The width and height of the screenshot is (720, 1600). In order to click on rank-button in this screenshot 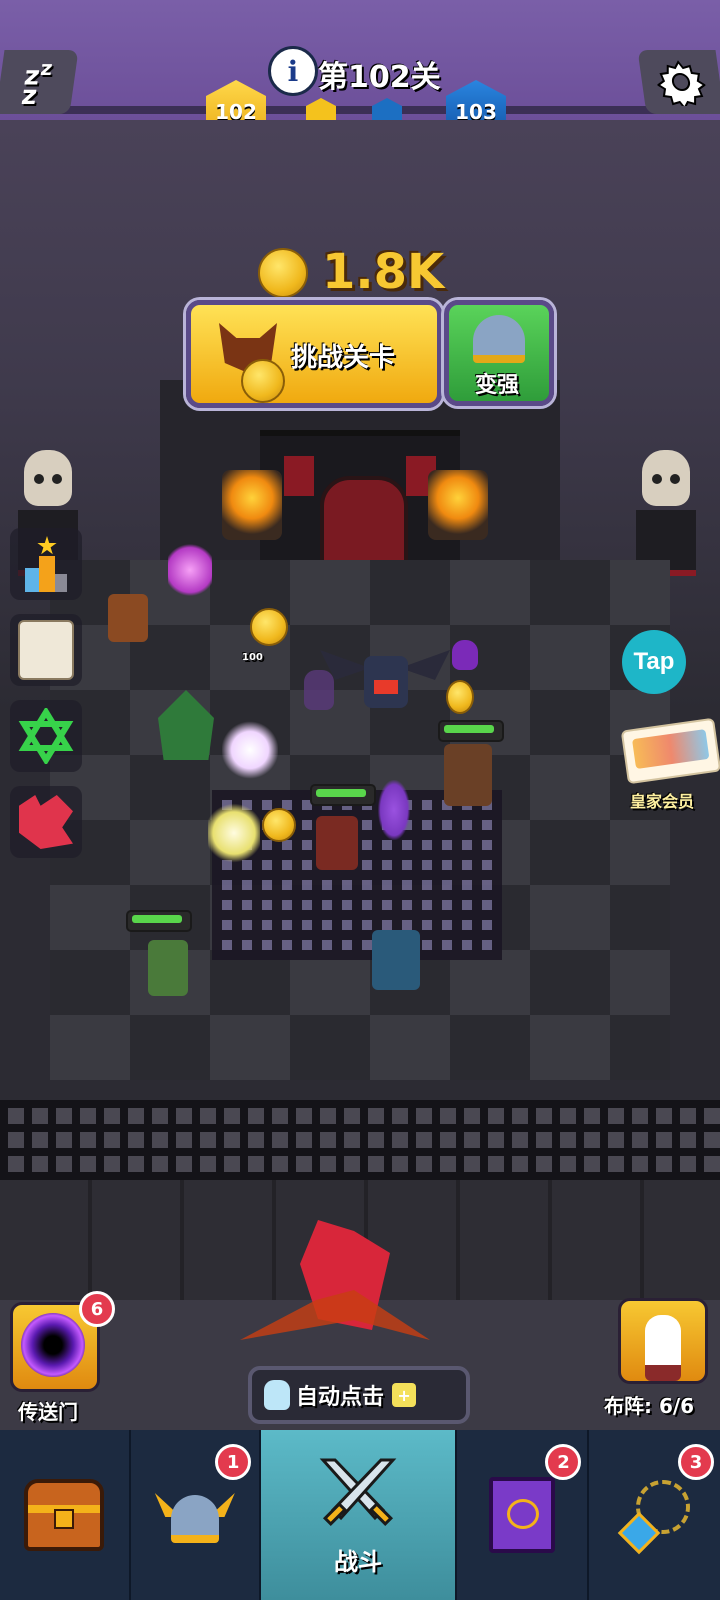, I will do `click(46, 564)`.